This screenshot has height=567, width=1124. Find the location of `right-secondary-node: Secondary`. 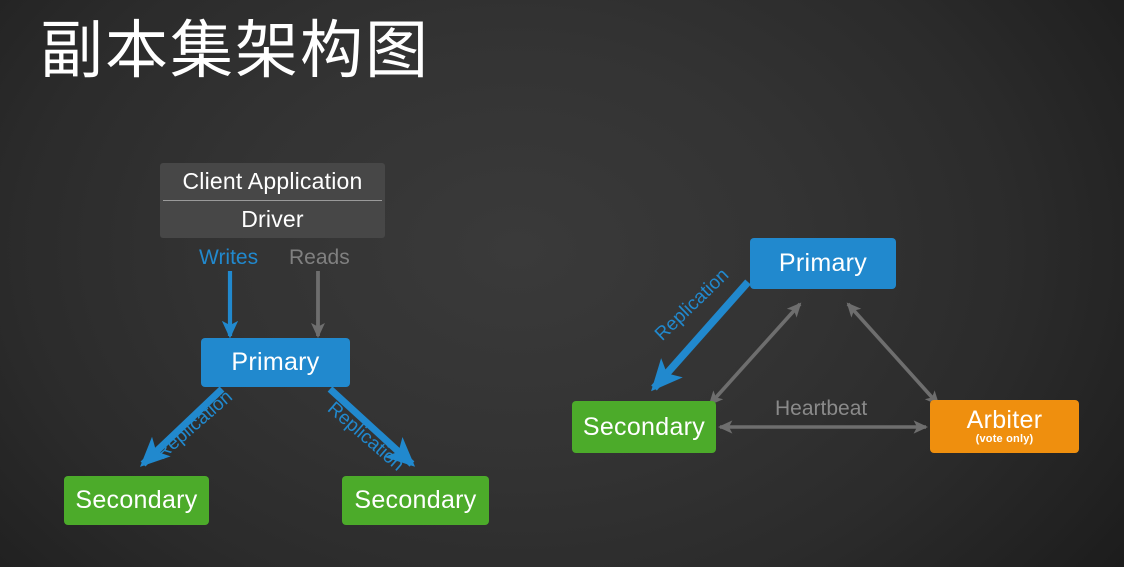

right-secondary-node: Secondary is located at coordinates (644, 427).